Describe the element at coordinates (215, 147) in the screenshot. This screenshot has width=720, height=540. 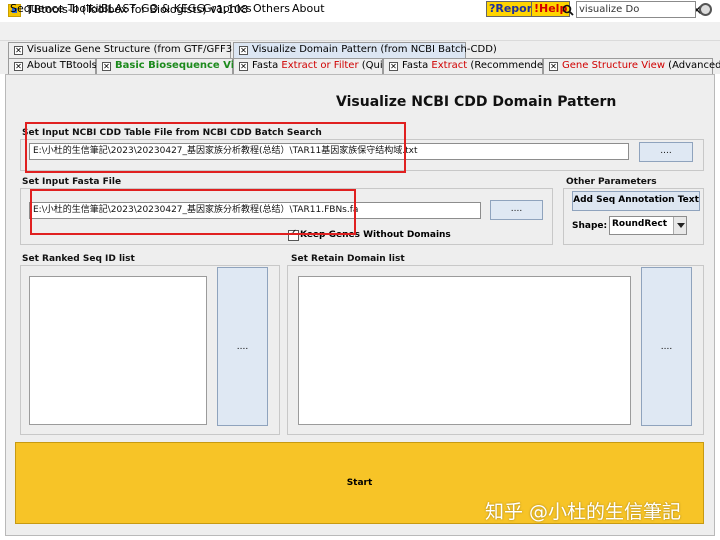
I see `red-highlight-box-cdd` at that location.